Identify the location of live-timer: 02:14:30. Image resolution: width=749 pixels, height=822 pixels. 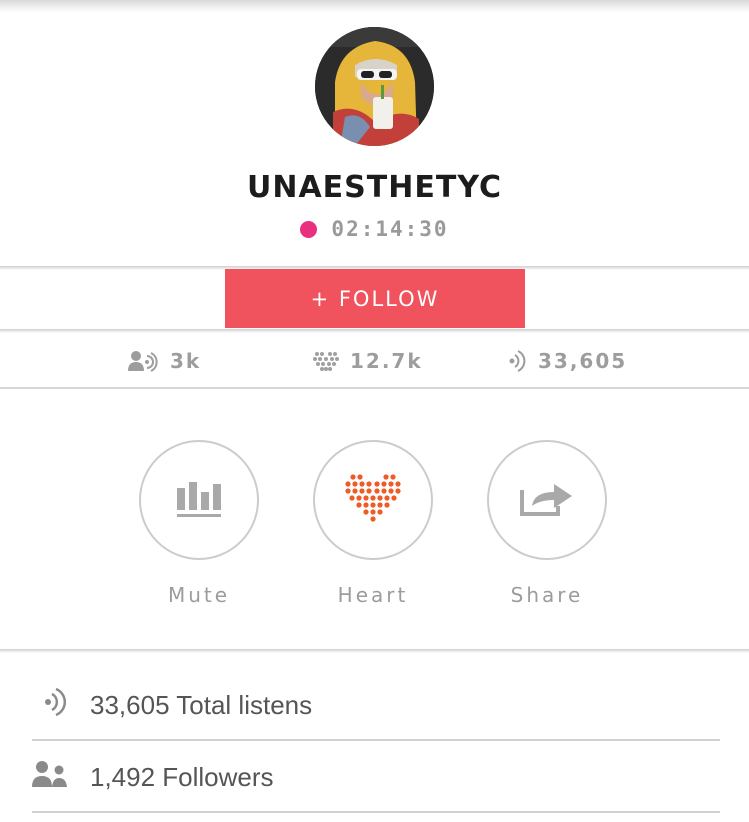
(374, 229).